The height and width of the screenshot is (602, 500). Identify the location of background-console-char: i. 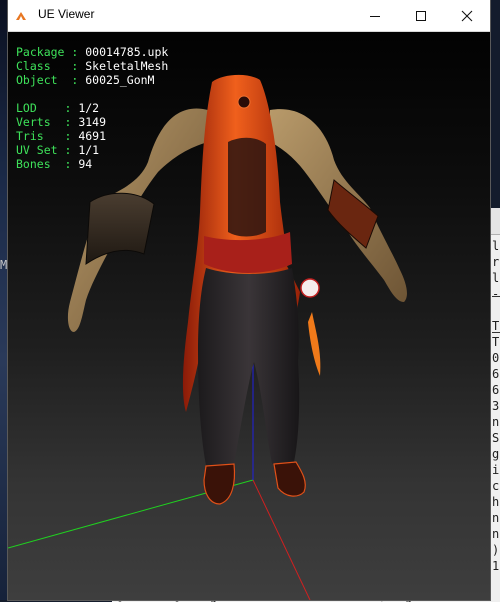
(496, 470).